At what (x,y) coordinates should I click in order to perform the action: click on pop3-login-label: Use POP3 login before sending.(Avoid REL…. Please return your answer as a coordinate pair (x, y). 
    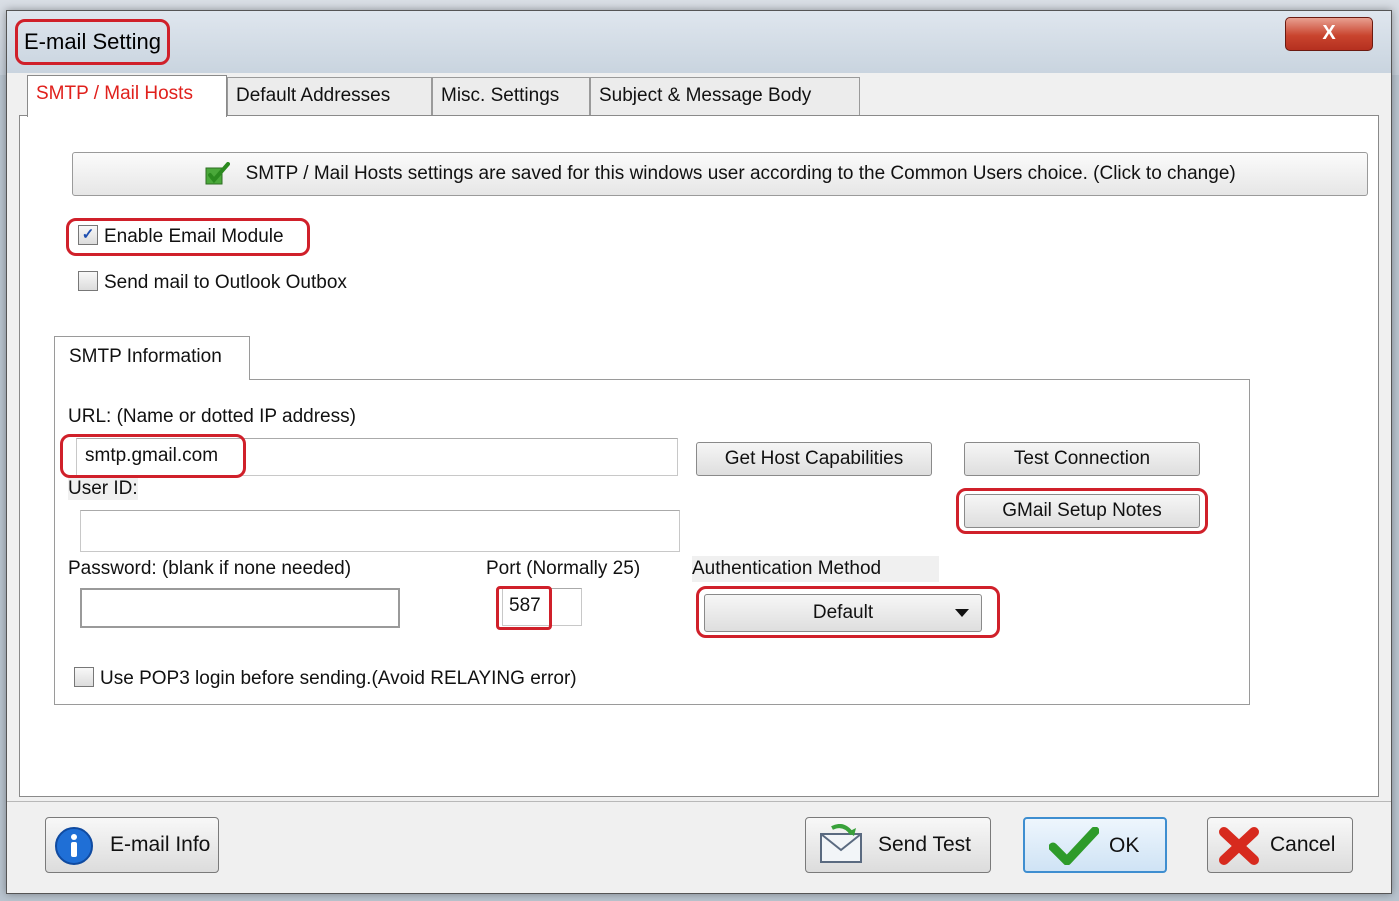
    Looking at the image, I should click on (338, 678).